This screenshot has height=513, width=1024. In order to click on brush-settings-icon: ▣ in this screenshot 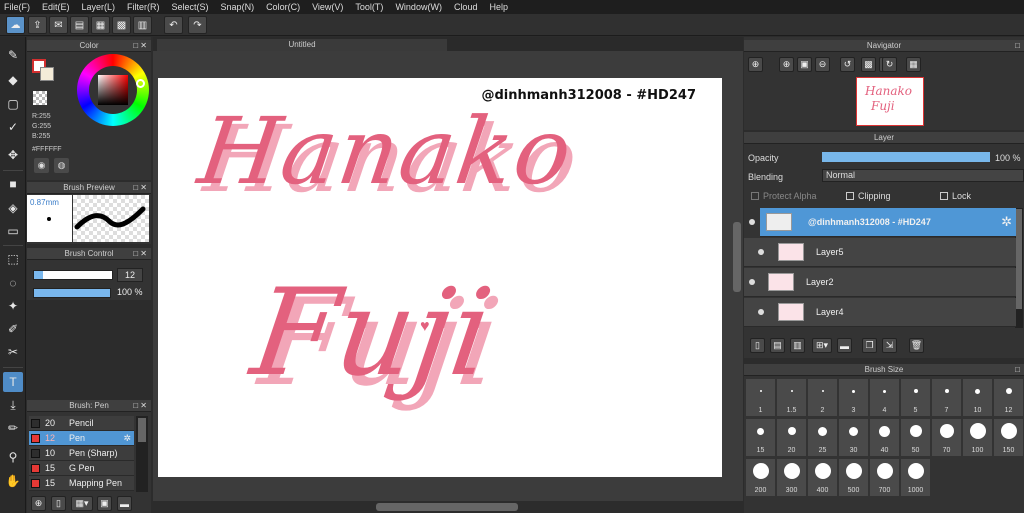, I will do `click(104, 503)`.